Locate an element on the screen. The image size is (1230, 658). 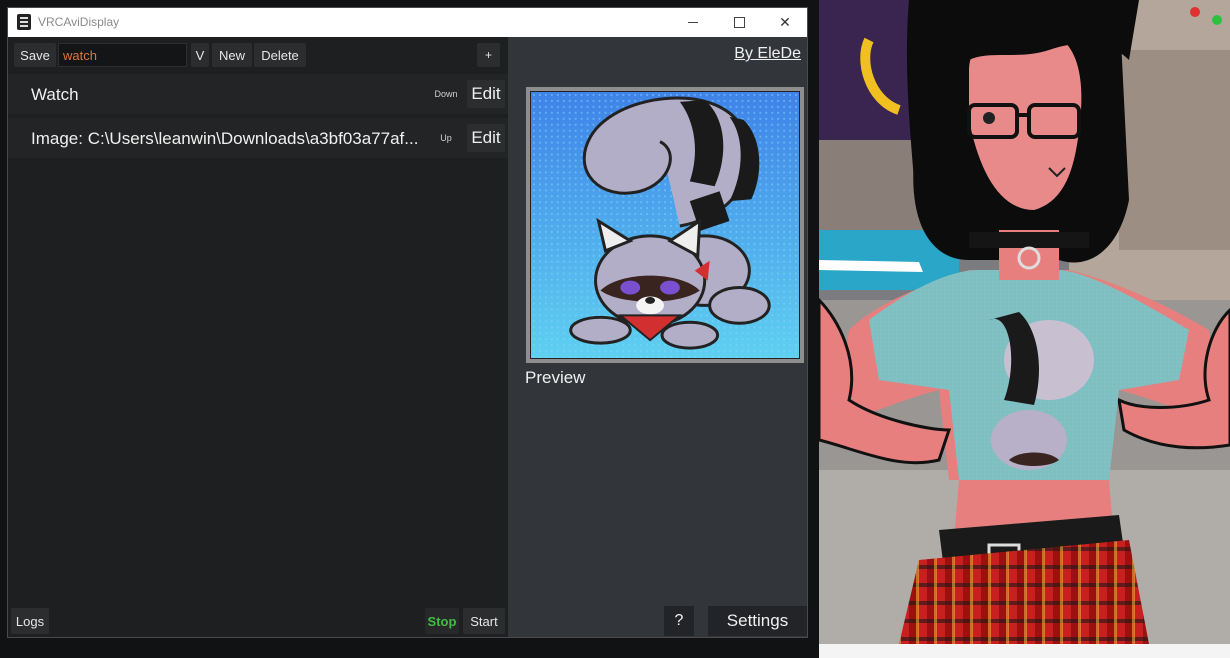
maximize-button is located at coordinates (739, 22).